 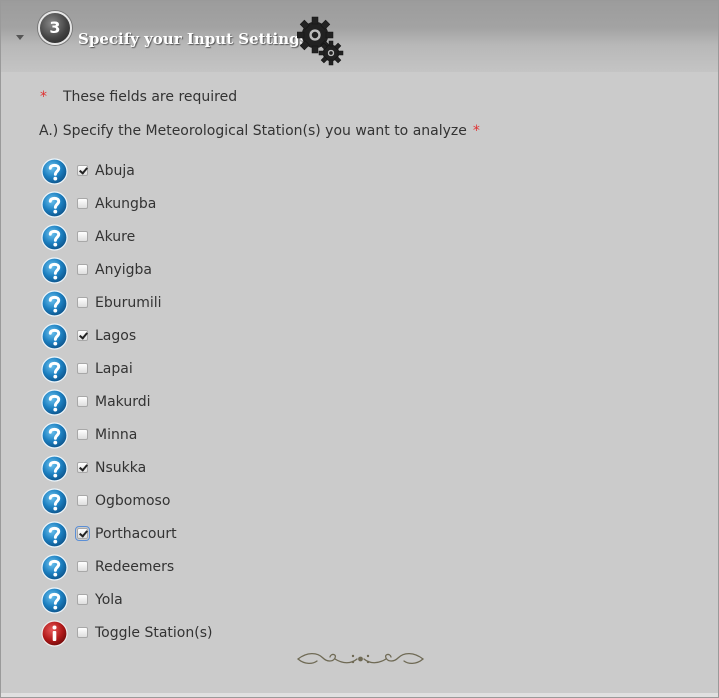 What do you see at coordinates (241, 470) in the screenshot?
I see `station-row-nsukka: Nsukka` at bounding box center [241, 470].